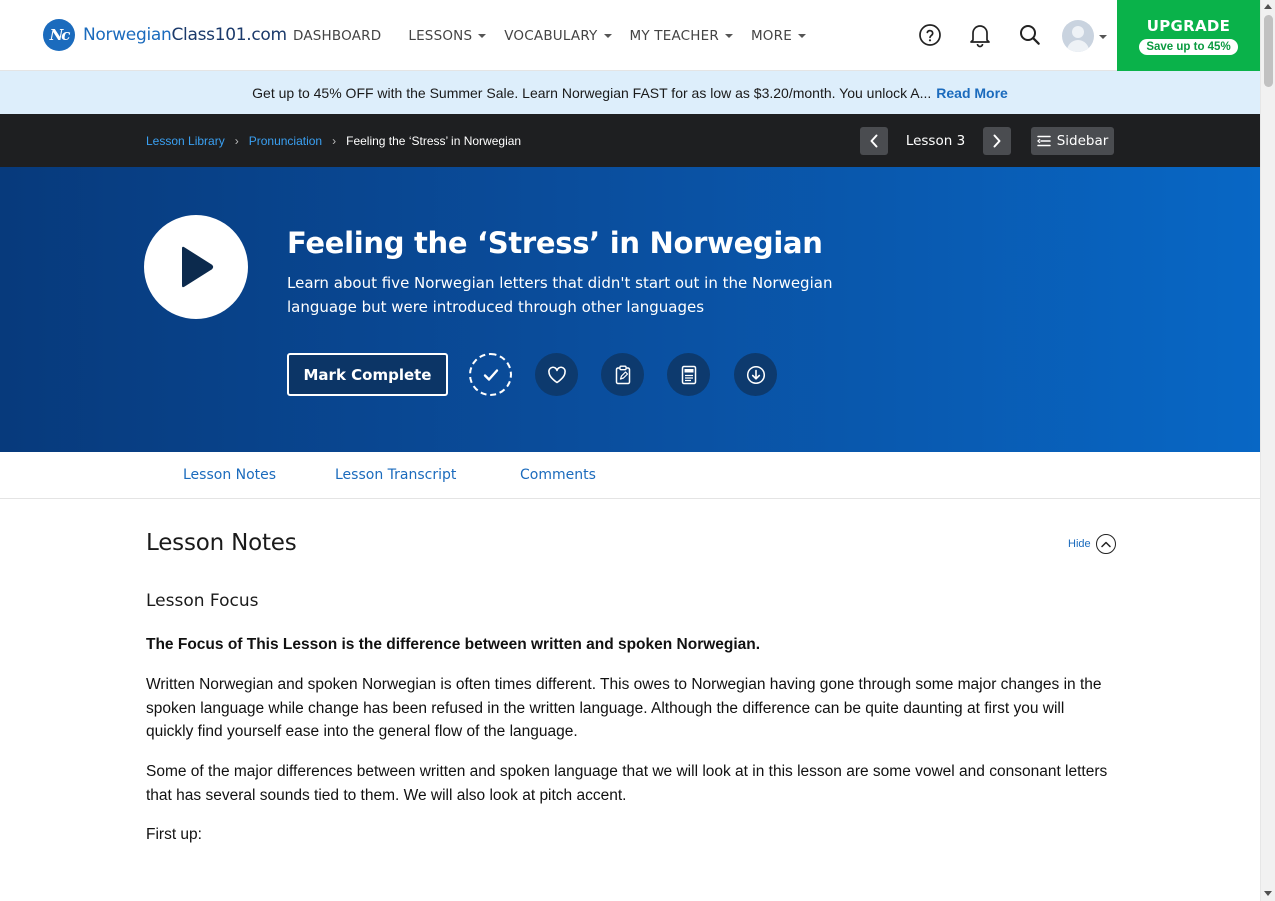 The image size is (1275, 901). I want to click on logo-mark: Nc, so click(59, 35).